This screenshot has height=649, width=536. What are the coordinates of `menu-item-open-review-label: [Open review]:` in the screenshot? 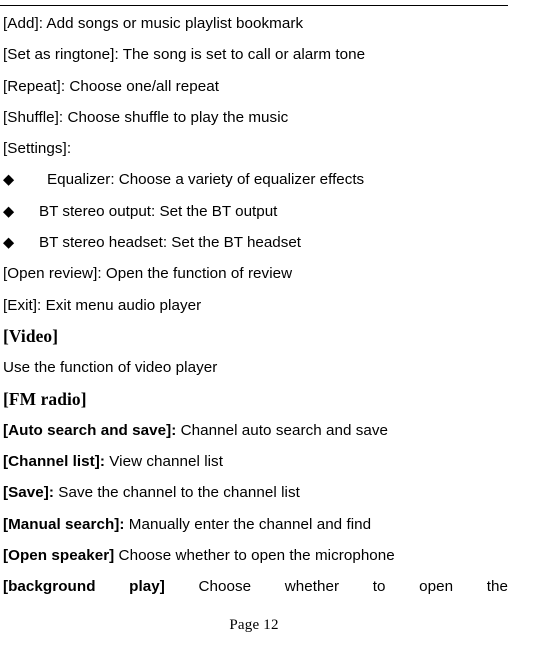 It's located at (52, 274).